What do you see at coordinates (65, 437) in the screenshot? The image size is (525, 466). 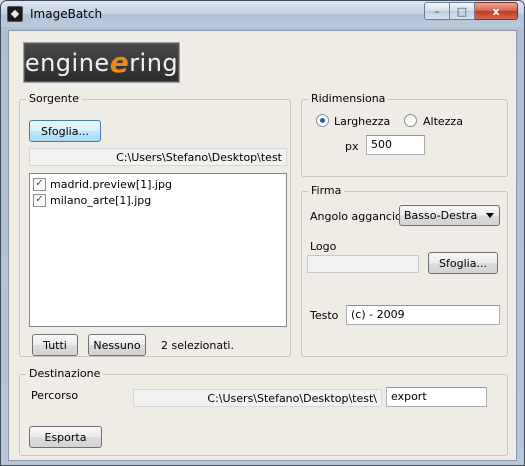 I see `export-button: Esporta` at bounding box center [65, 437].